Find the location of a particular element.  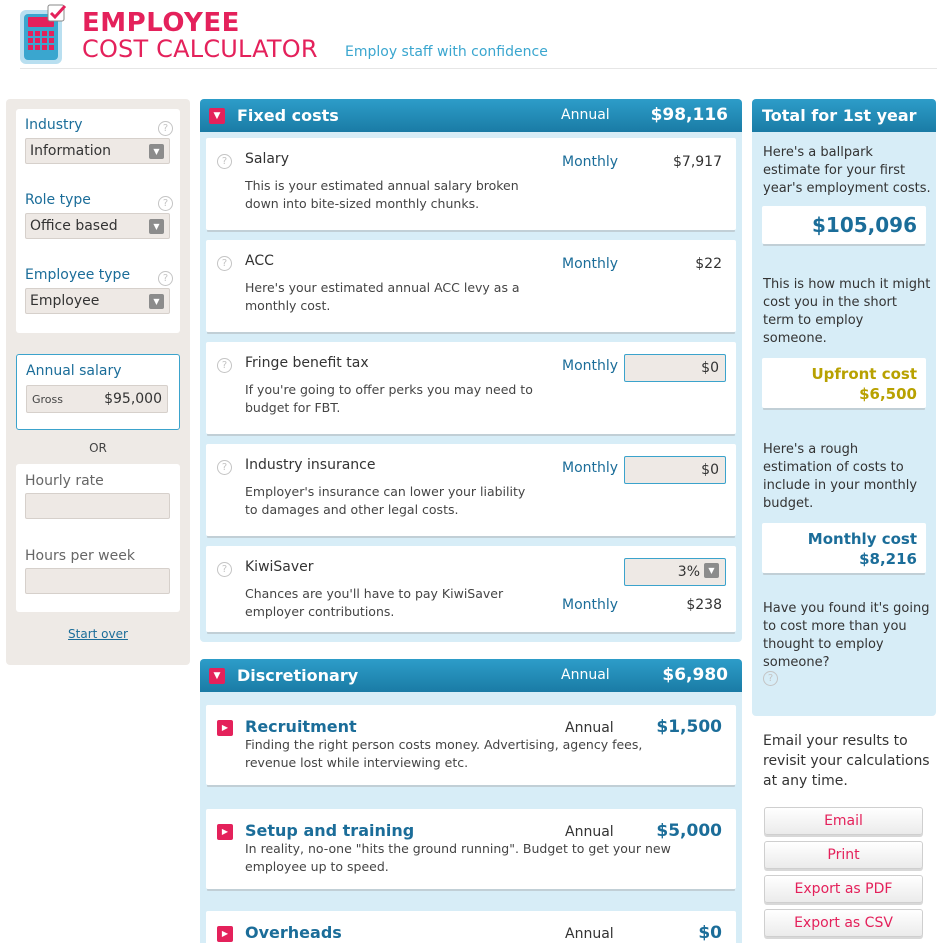

monthly-cost-label: Monthly cost is located at coordinates (862, 539).